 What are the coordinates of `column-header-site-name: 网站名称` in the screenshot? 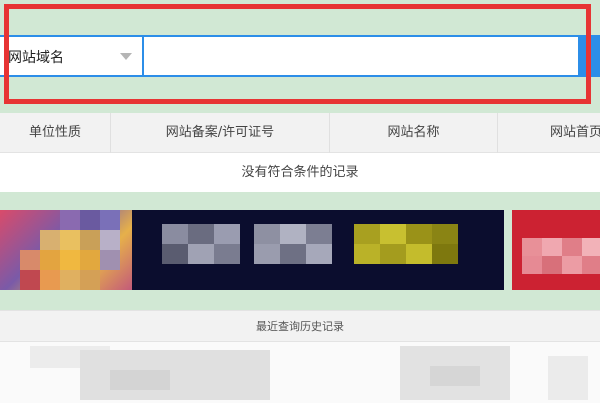 It's located at (414, 133).